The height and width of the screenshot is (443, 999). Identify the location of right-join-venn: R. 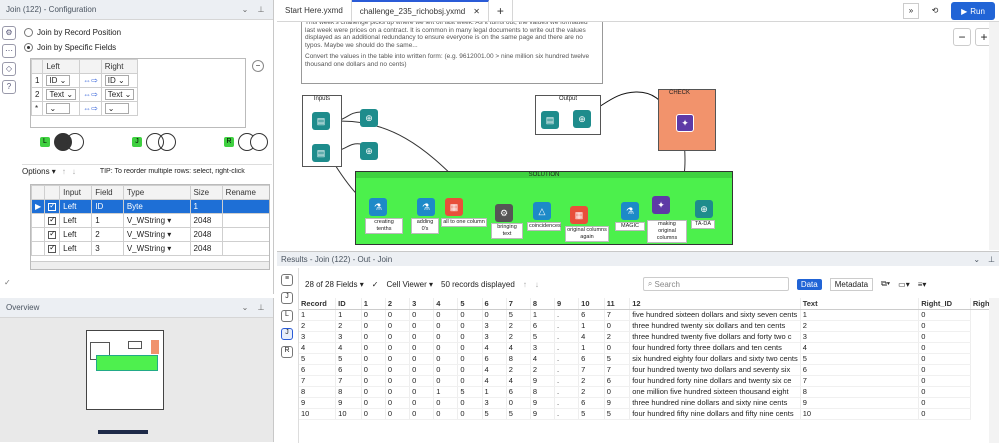
(247, 142).